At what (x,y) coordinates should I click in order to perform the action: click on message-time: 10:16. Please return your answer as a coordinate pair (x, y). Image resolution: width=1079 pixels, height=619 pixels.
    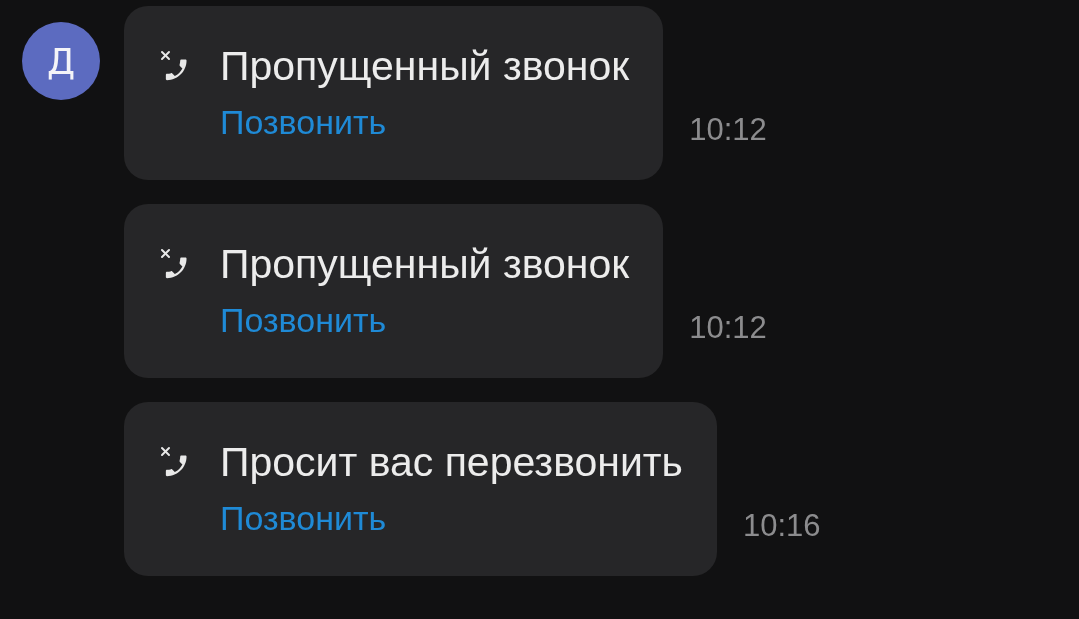
    Looking at the image, I should click on (782, 526).